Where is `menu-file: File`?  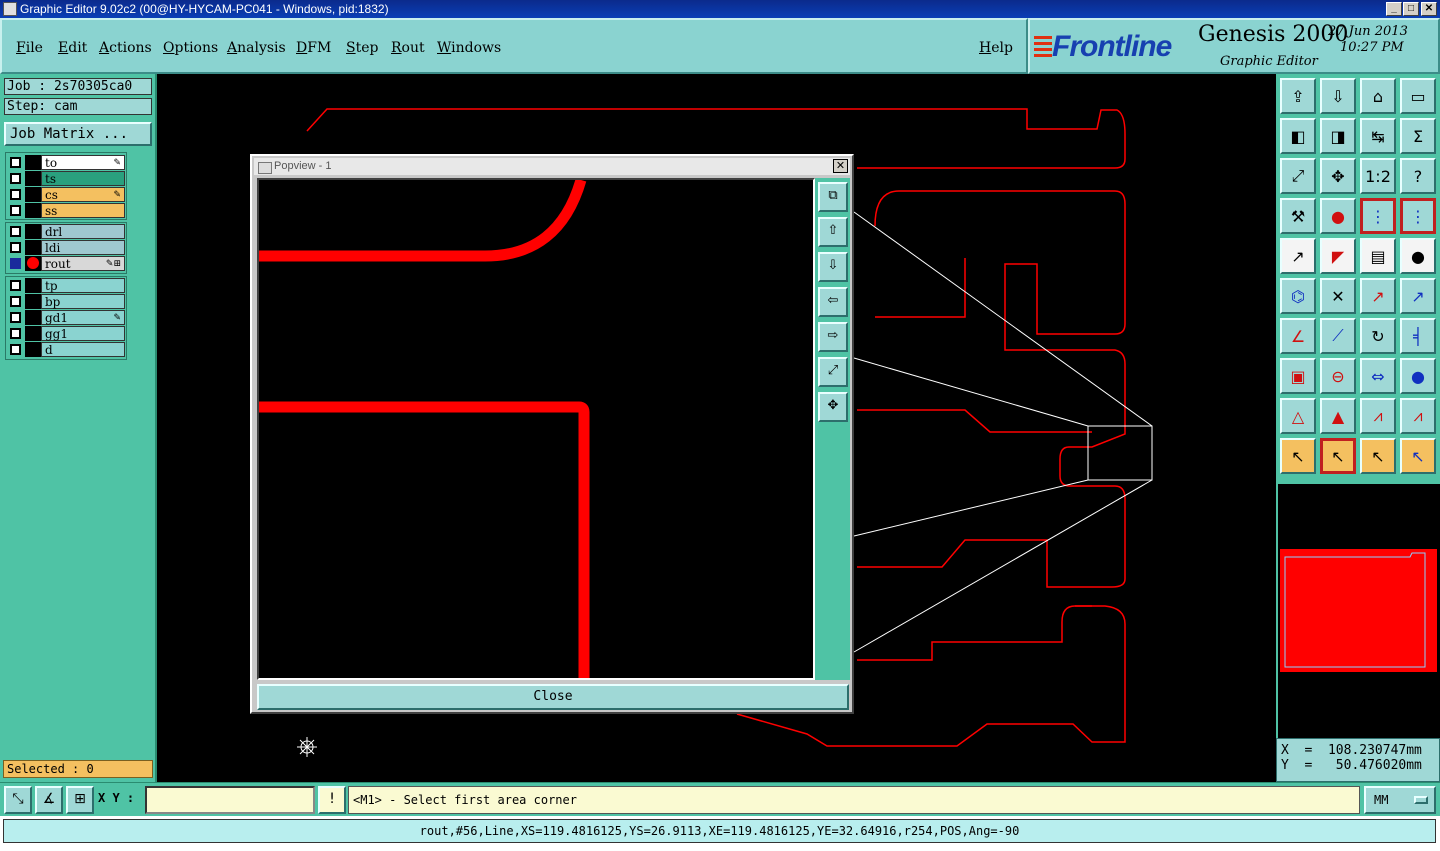
menu-file: File is located at coordinates (29, 48).